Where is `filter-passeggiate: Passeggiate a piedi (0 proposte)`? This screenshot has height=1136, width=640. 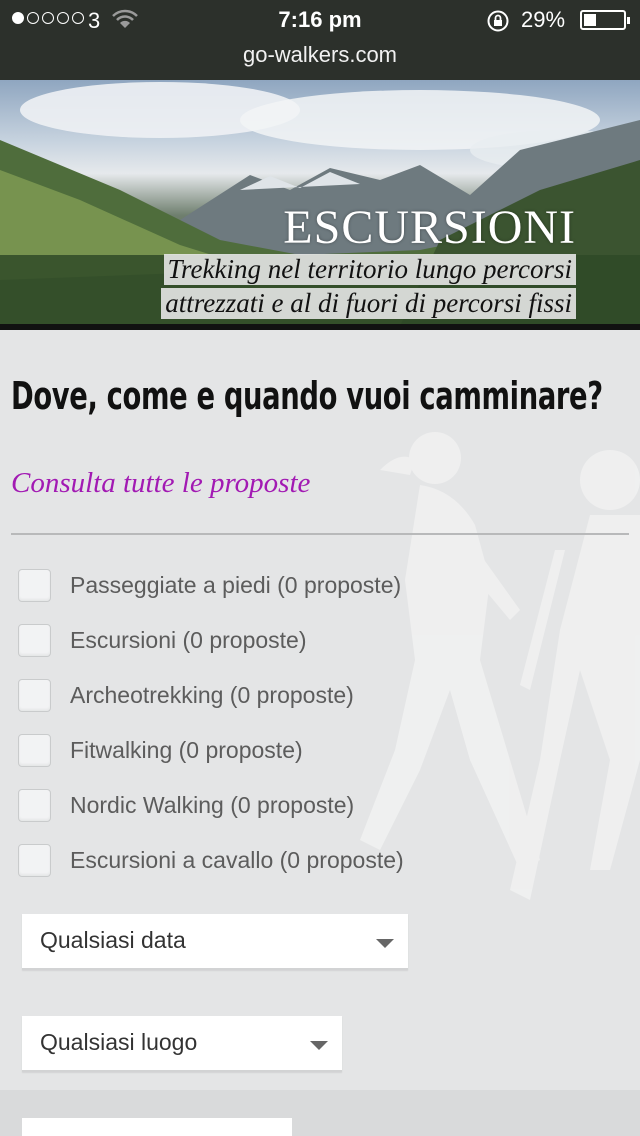
filter-passeggiate: Passeggiate a piedi (0 proposte) is located at coordinates (209, 585).